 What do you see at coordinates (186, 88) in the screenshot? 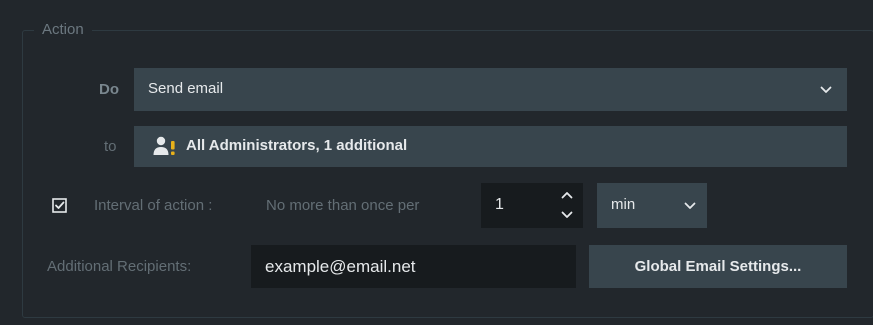
I see `action-type-value: Send email` at bounding box center [186, 88].